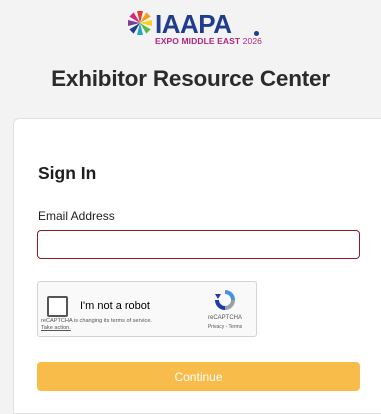 The height and width of the screenshot is (414, 381). What do you see at coordinates (225, 300) in the screenshot?
I see `recaptcha-logo-icon` at bounding box center [225, 300].